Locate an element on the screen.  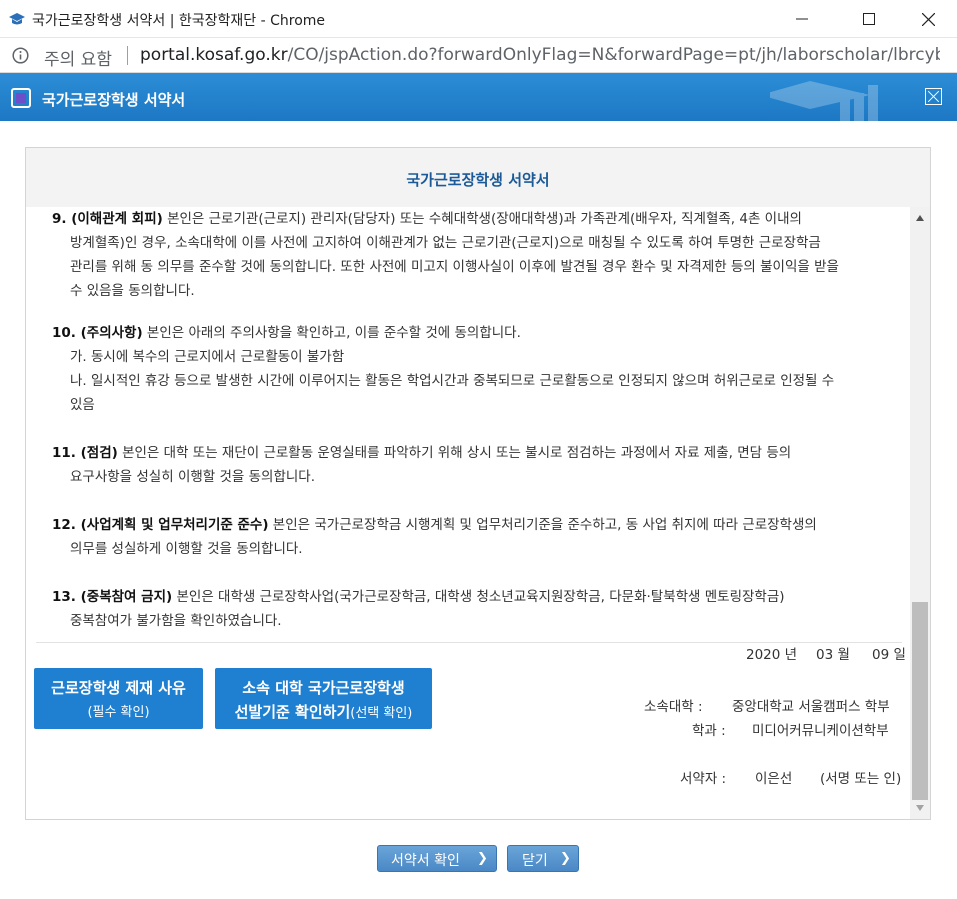
panel-title: 국가근로장학생 서약서 is located at coordinates (478, 180).